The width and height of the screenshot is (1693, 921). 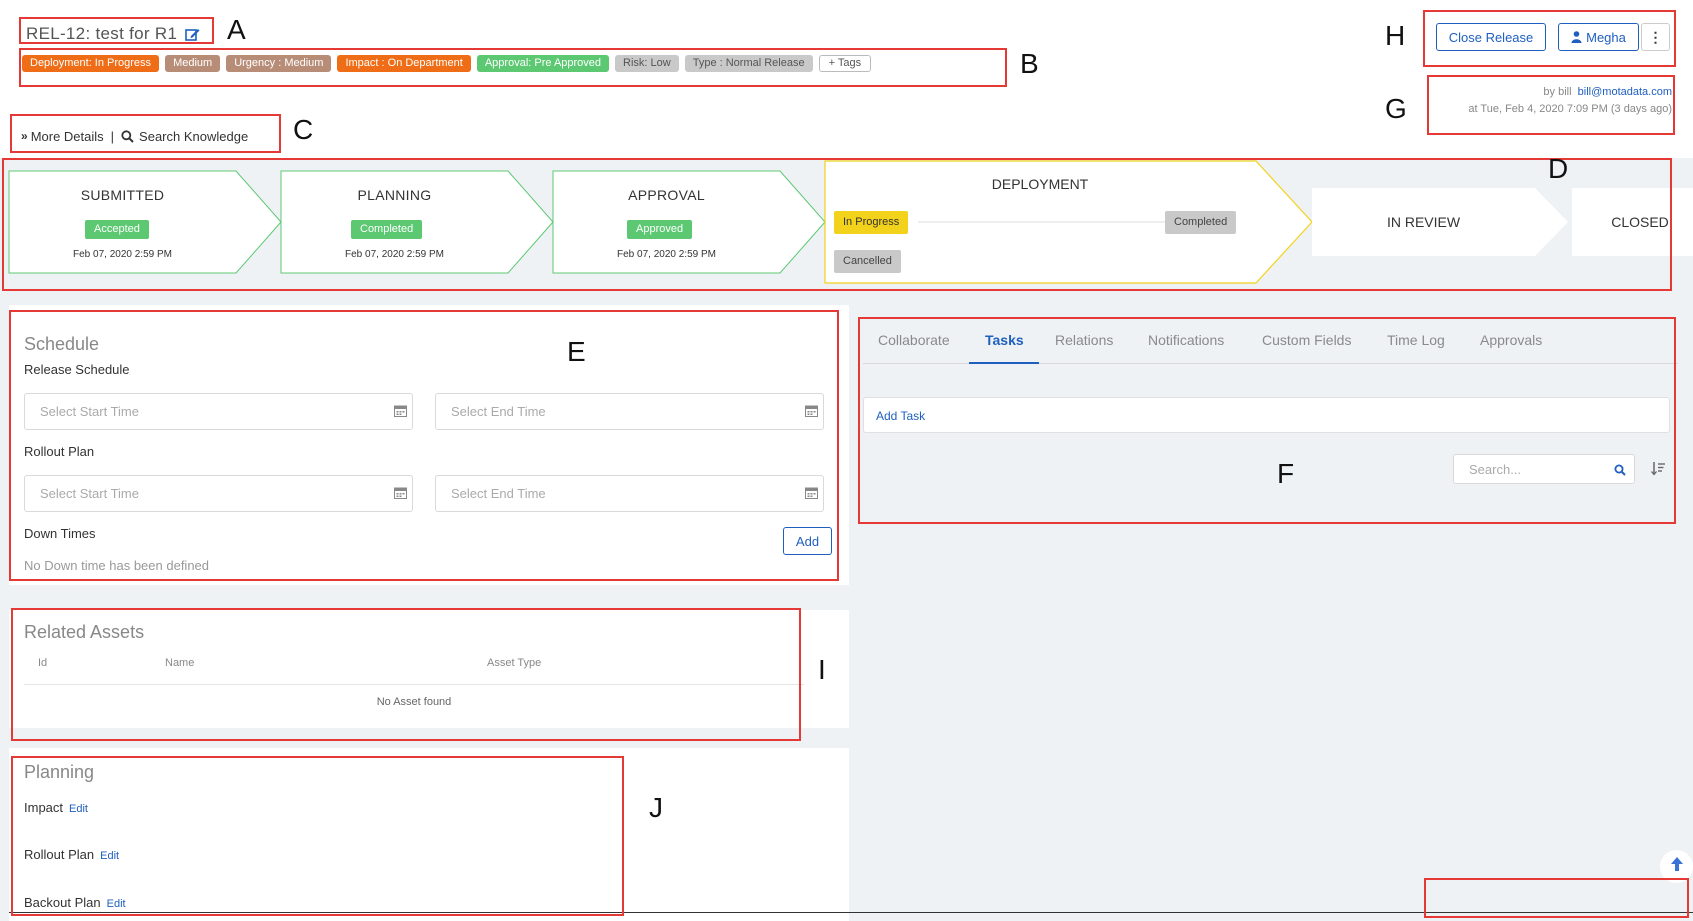 What do you see at coordinates (1306, 340) in the screenshot?
I see `tab-custom-fields: Custom Fields` at bounding box center [1306, 340].